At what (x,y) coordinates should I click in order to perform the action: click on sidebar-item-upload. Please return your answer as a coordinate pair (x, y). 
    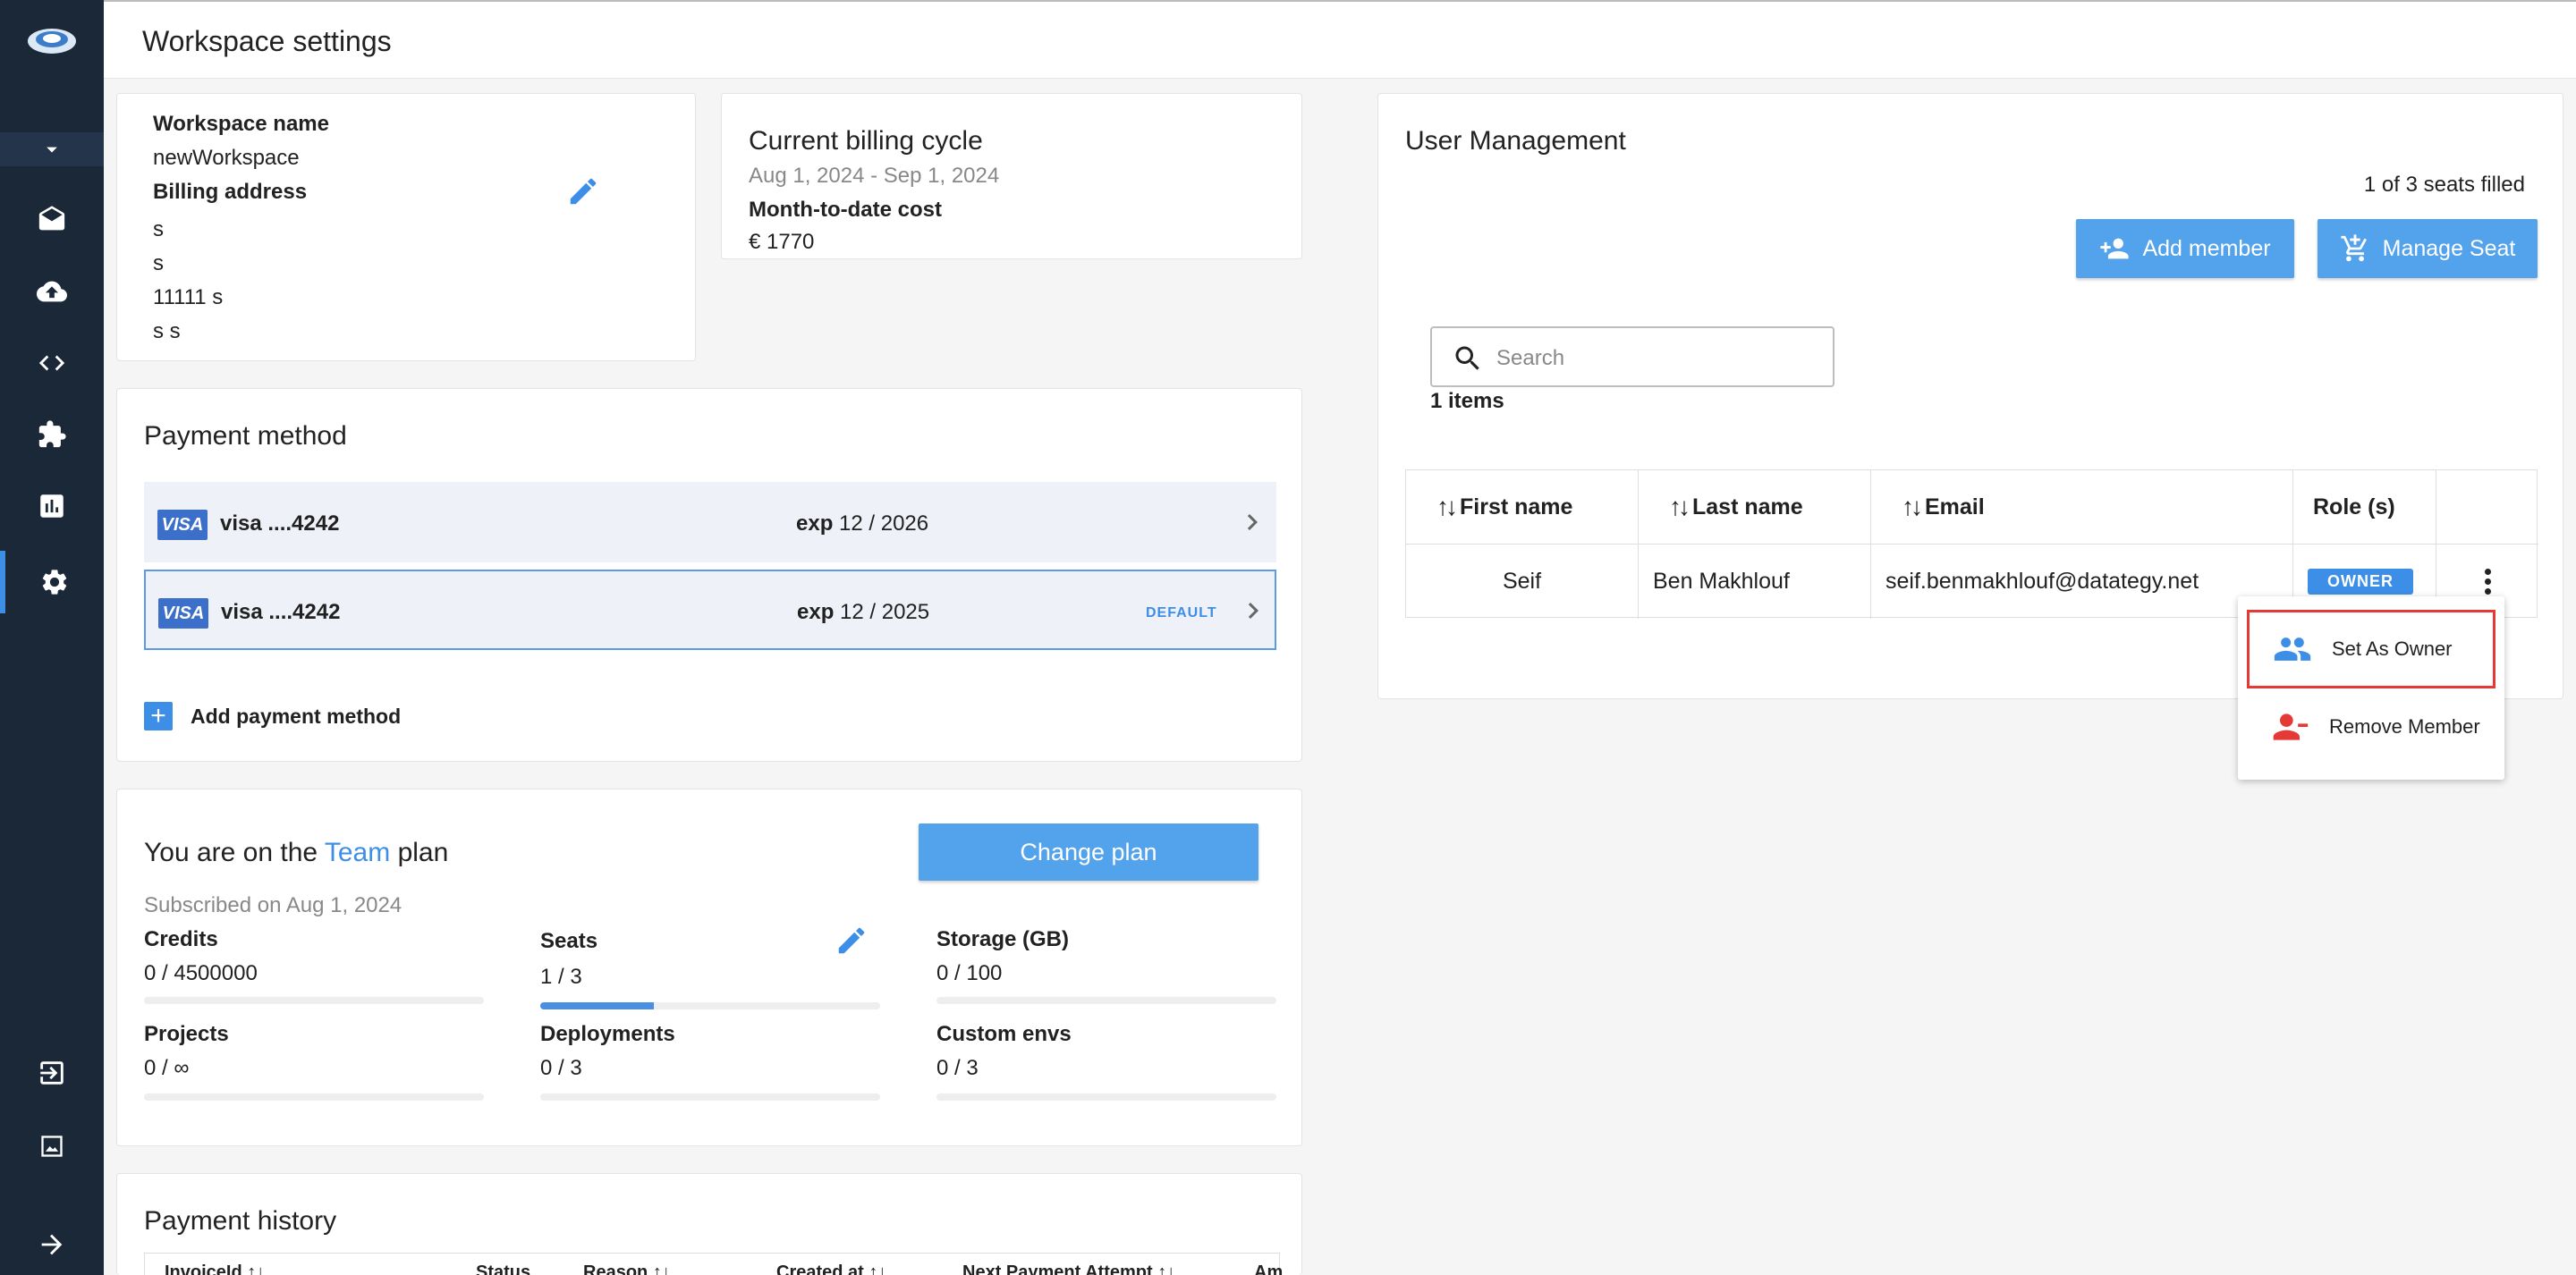
    Looking at the image, I should click on (52, 291).